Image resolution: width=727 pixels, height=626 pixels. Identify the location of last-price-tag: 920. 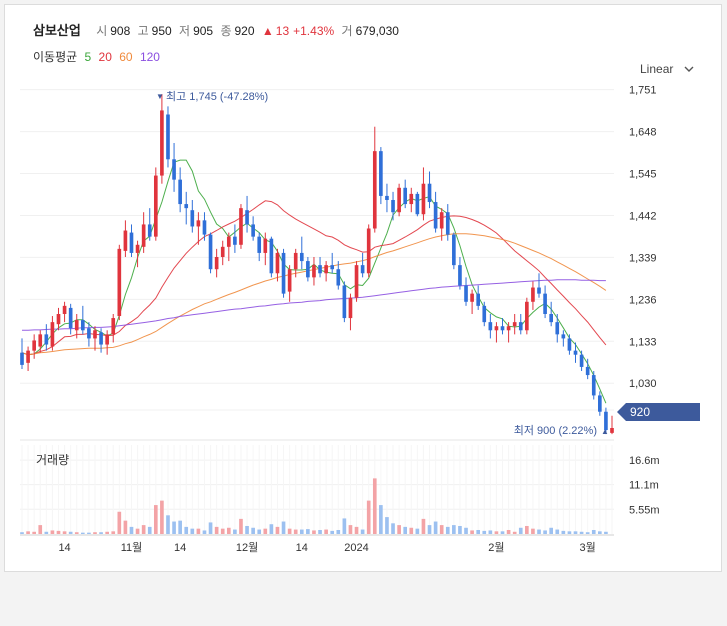
(658, 412).